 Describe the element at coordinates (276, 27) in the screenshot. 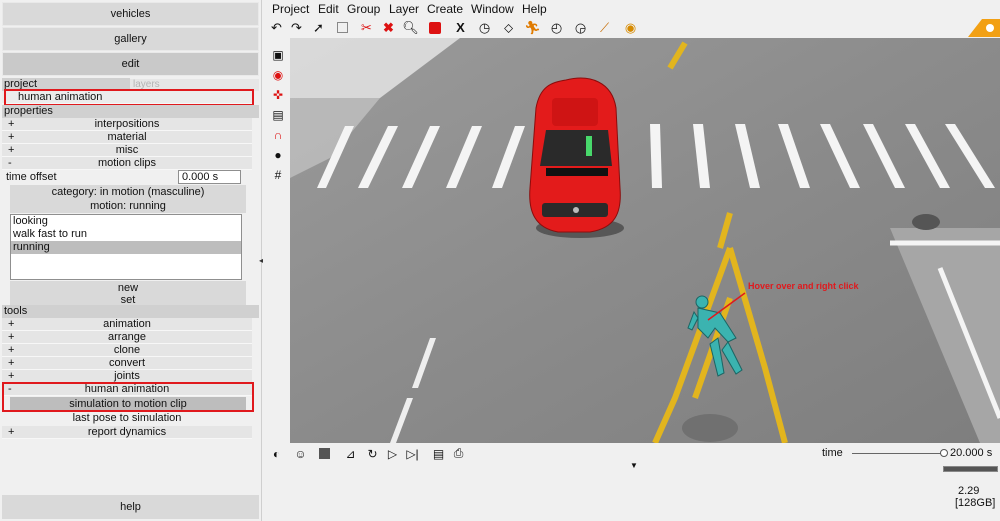

I see `undo-icon: ↶` at that location.